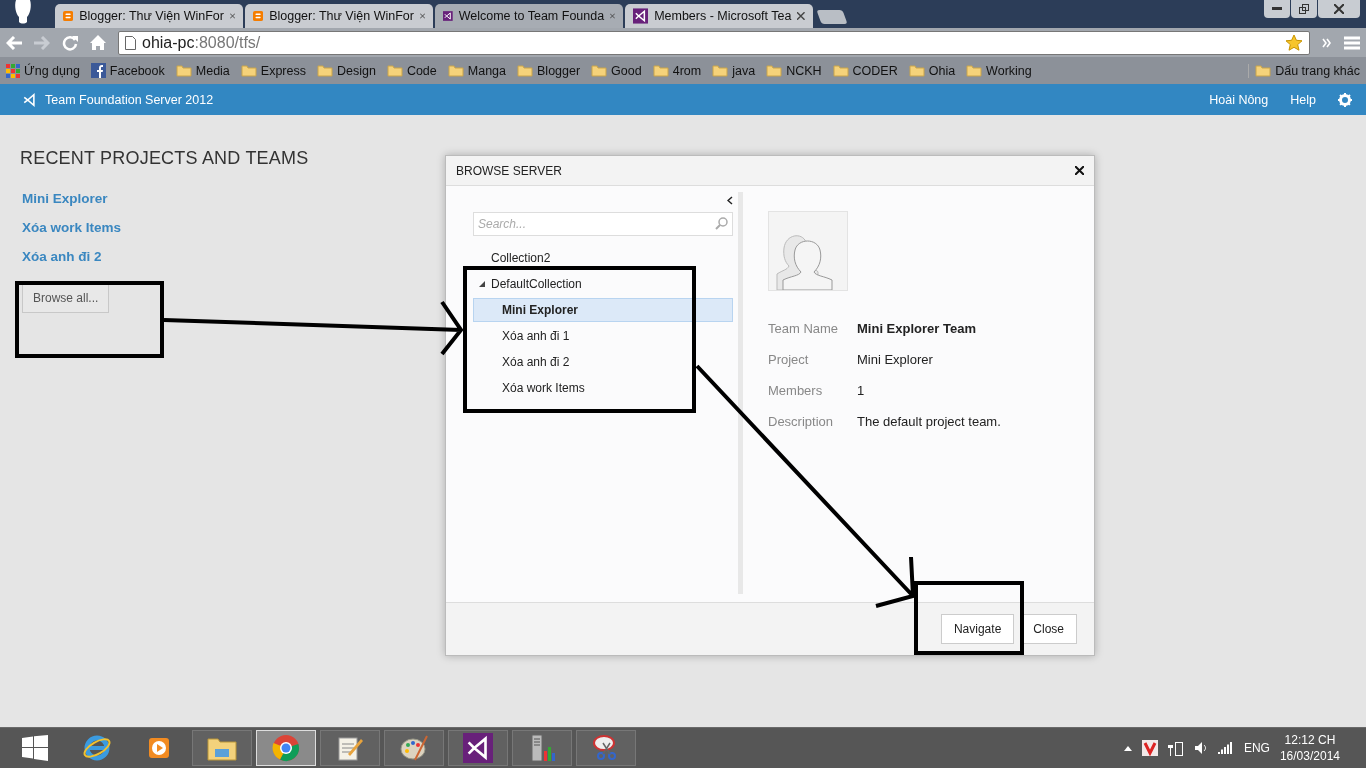 This screenshot has height=768, width=1366. I want to click on dialog-button: Navigate, so click(977, 629).